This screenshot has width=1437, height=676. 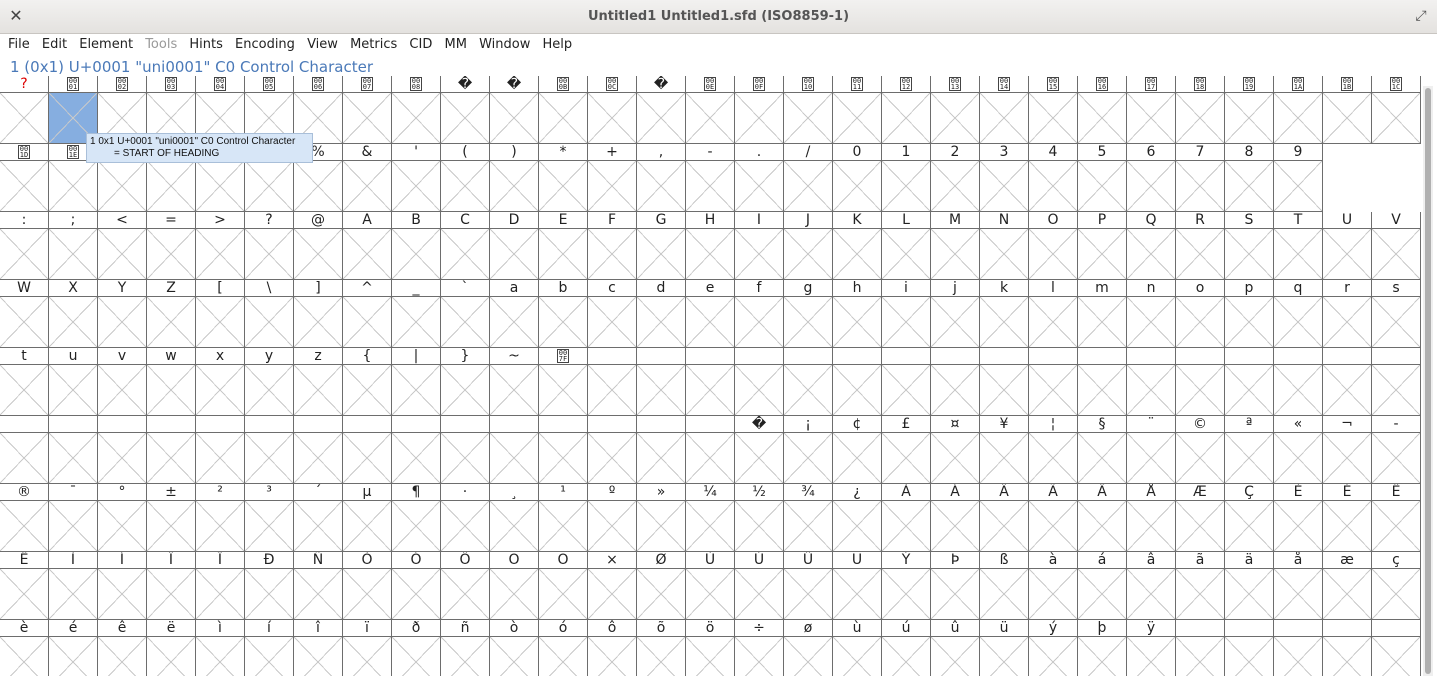 I want to click on glyph-cell: v, so click(x=122, y=382).